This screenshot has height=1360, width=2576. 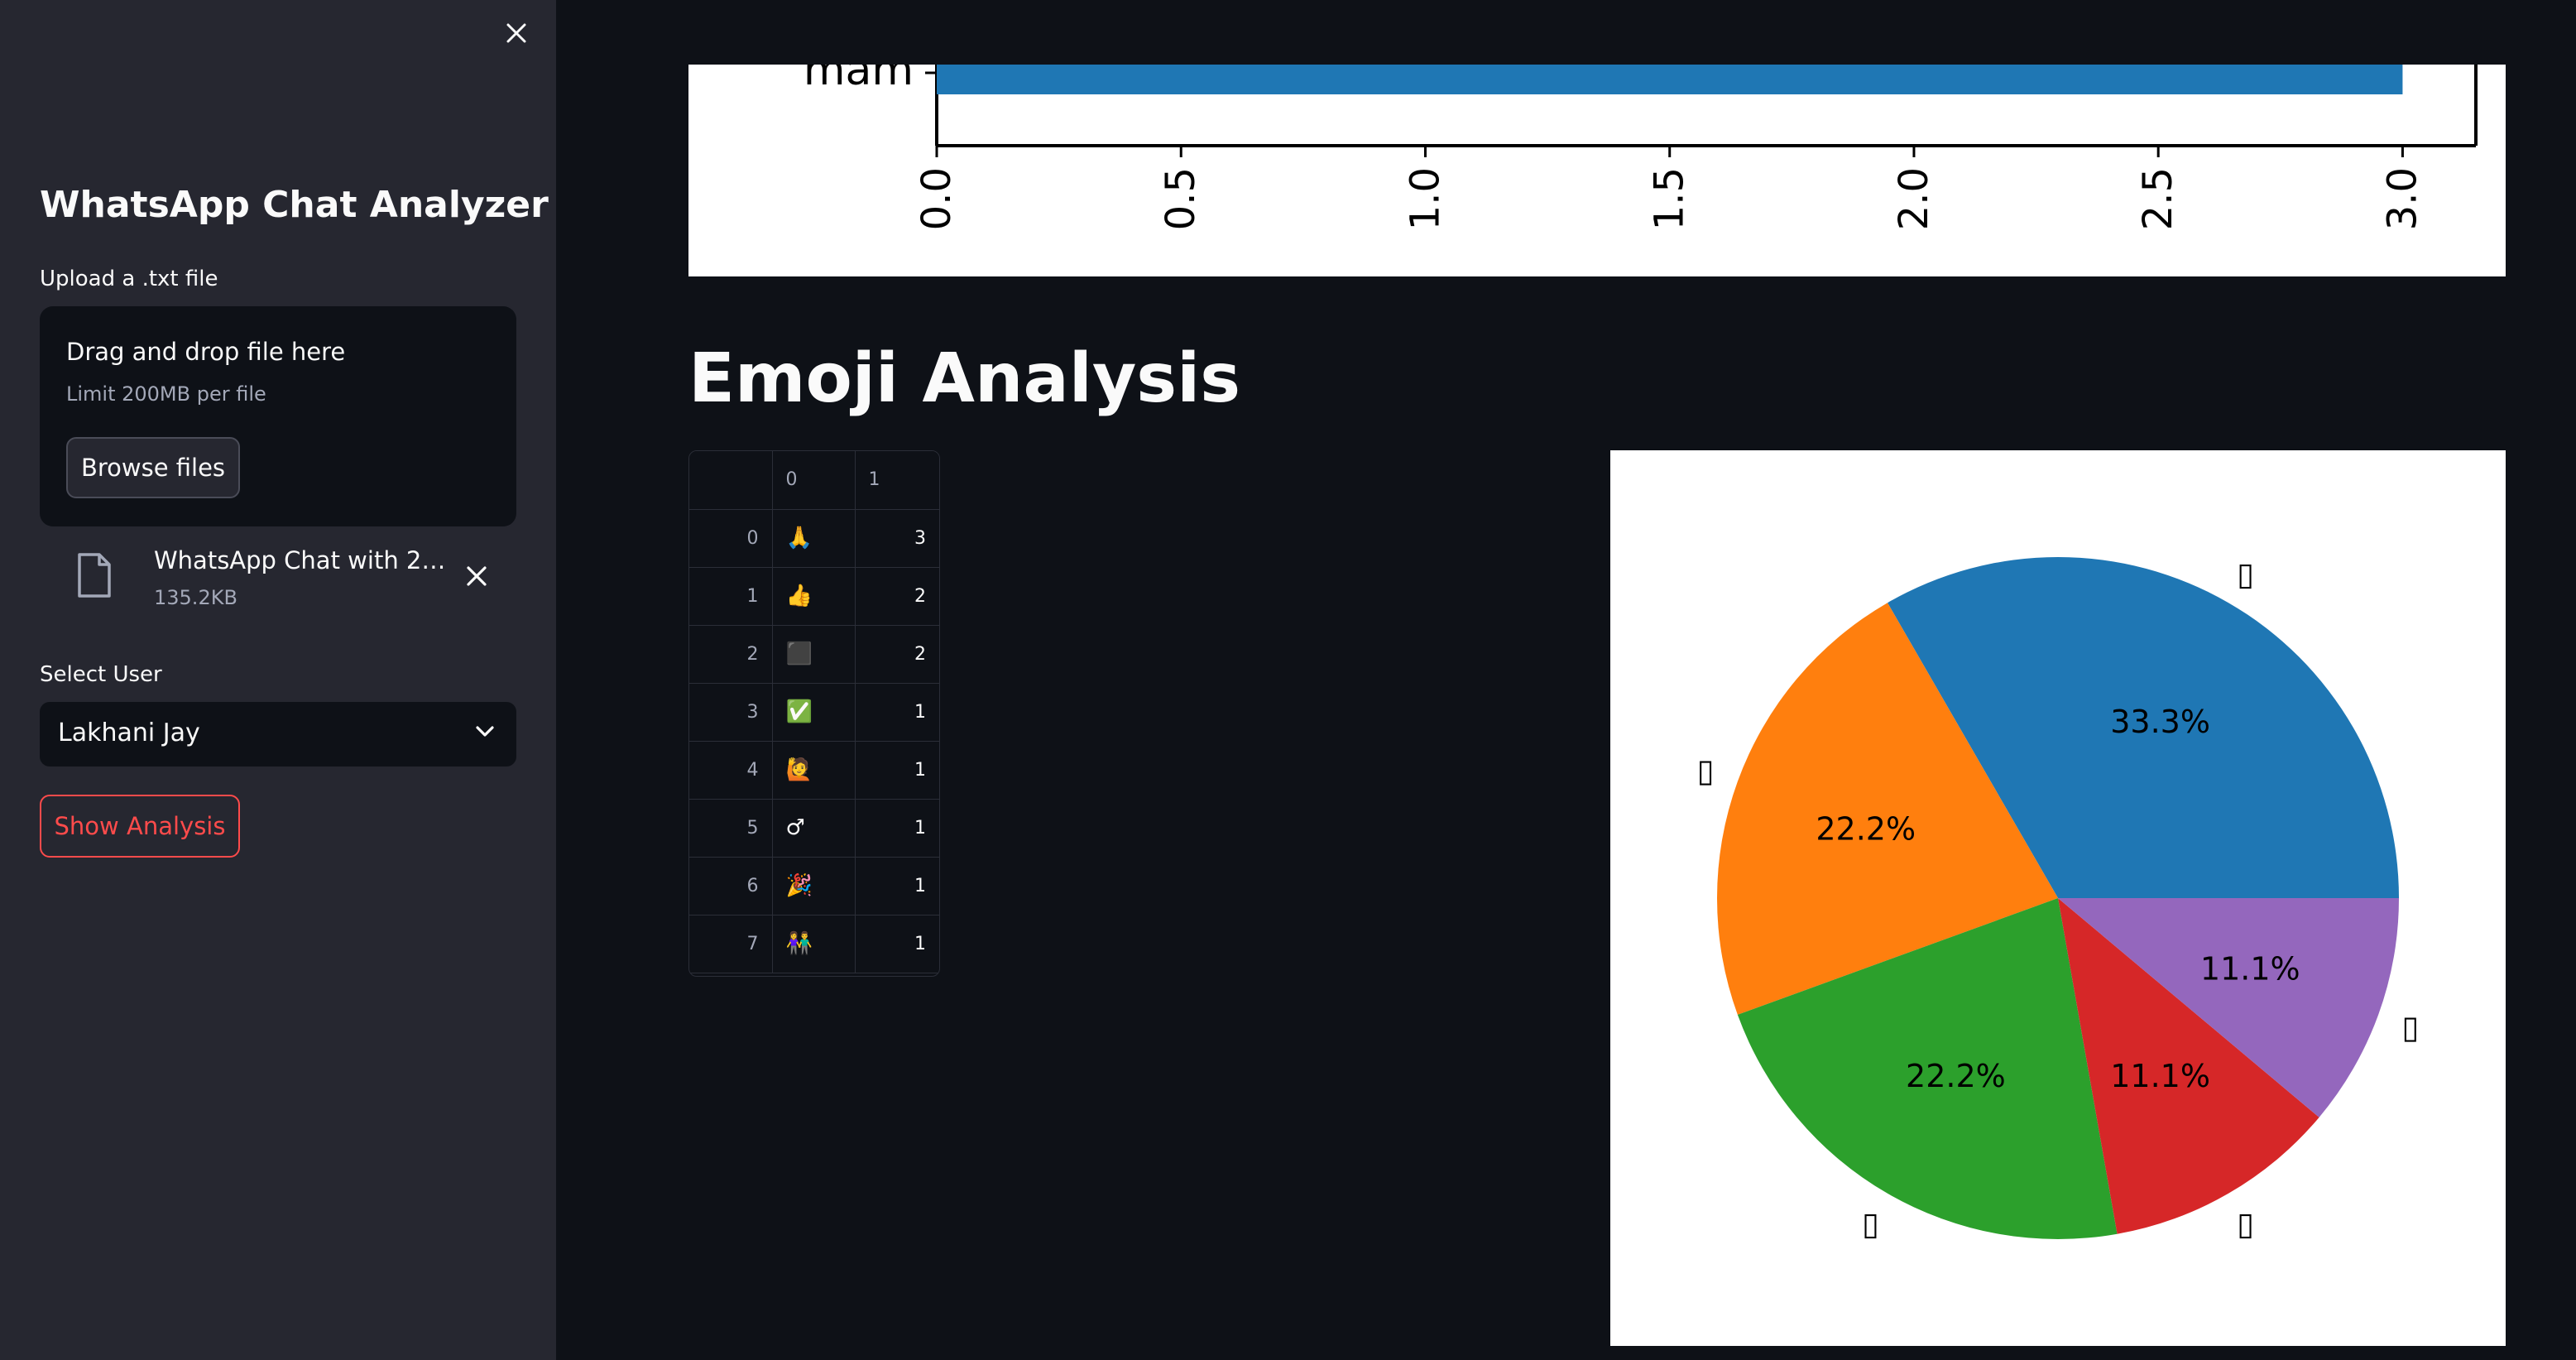 I want to click on emoji-analysis-heading: Emoji Analysis, so click(x=965, y=378).